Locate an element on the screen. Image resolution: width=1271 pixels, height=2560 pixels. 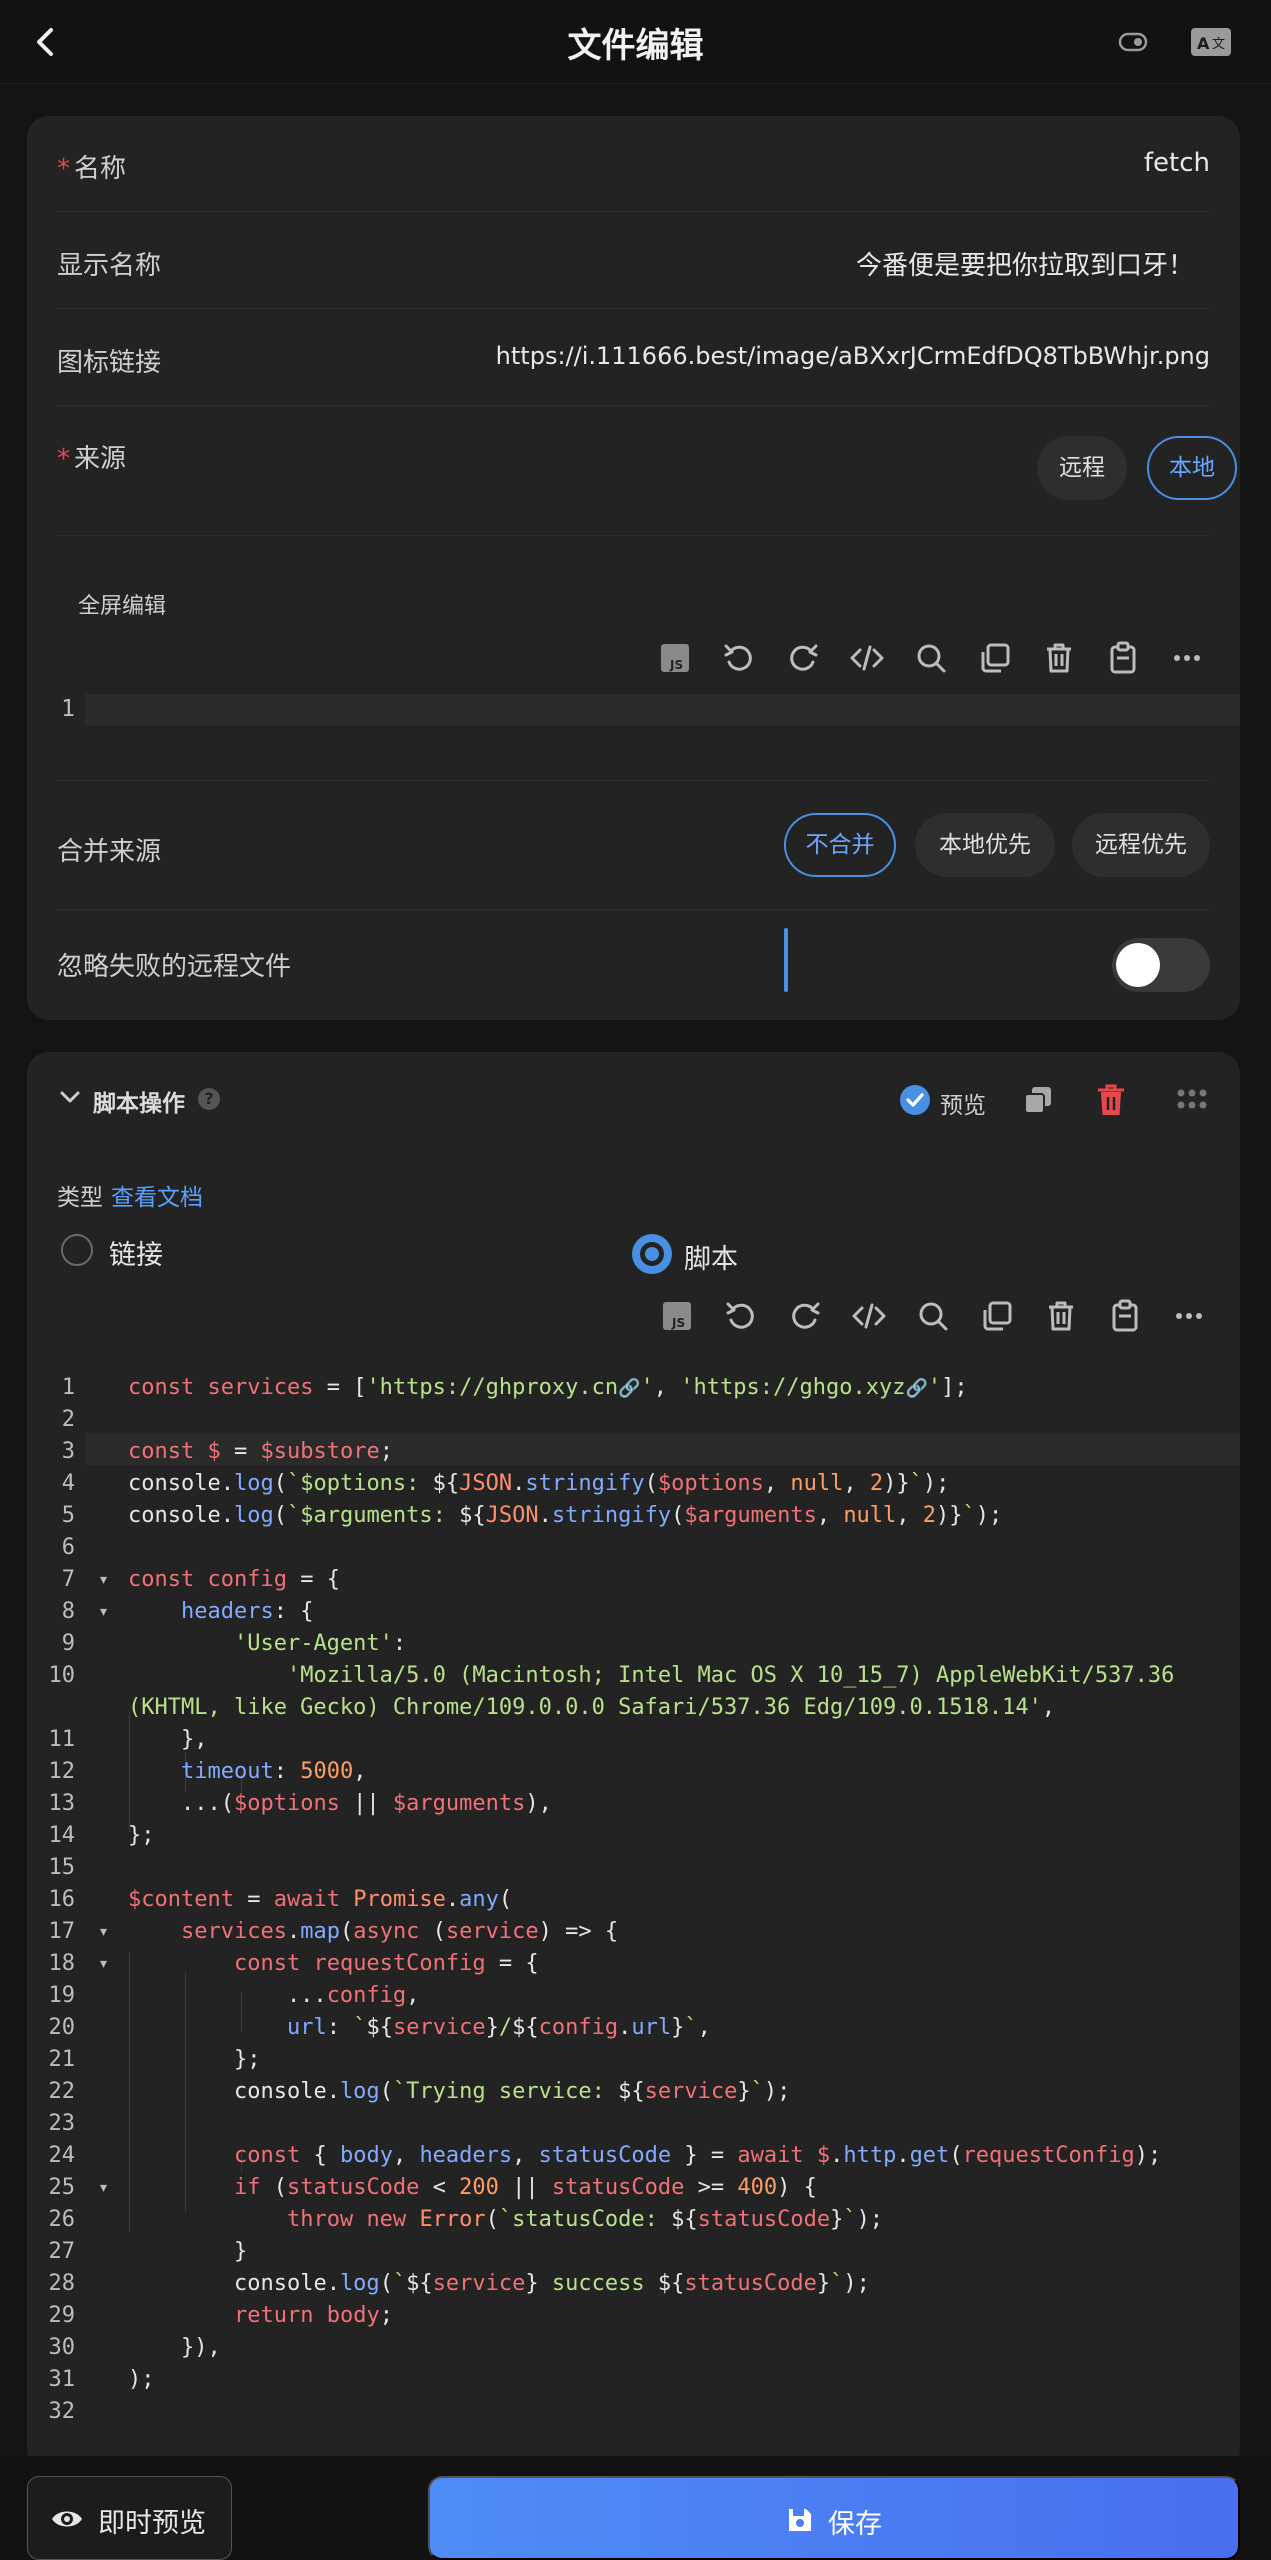
source-remote-chip: 远程 is located at coordinates (1082, 468).